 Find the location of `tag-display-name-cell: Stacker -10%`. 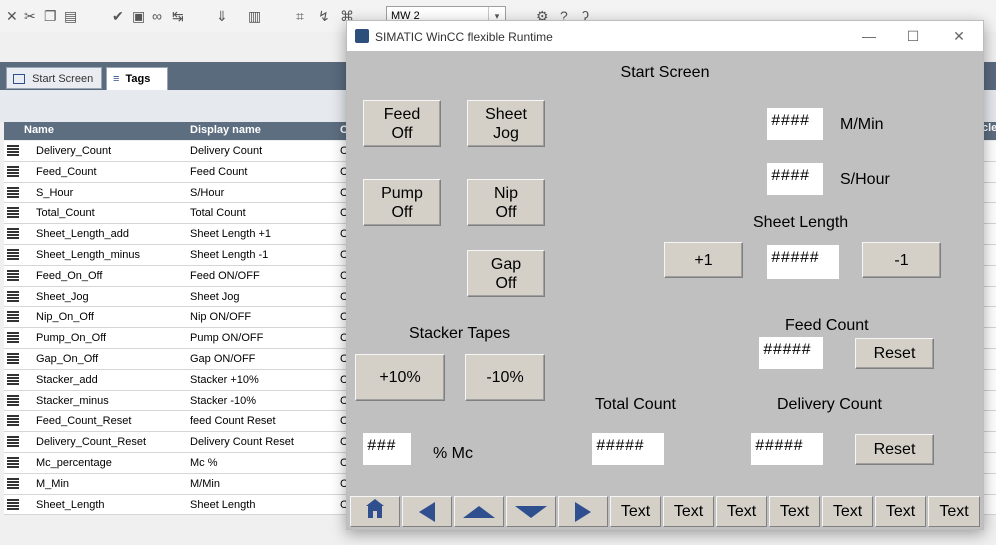

tag-display-name-cell: Stacker -10% is located at coordinates (223, 401).